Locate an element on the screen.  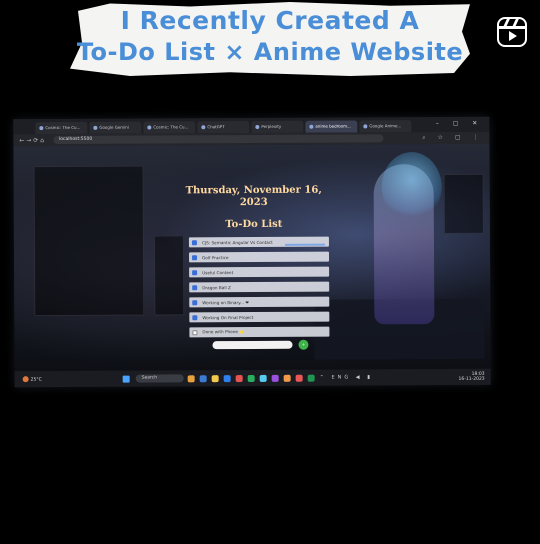
url-field: localhost:5500 is located at coordinates (218, 139).